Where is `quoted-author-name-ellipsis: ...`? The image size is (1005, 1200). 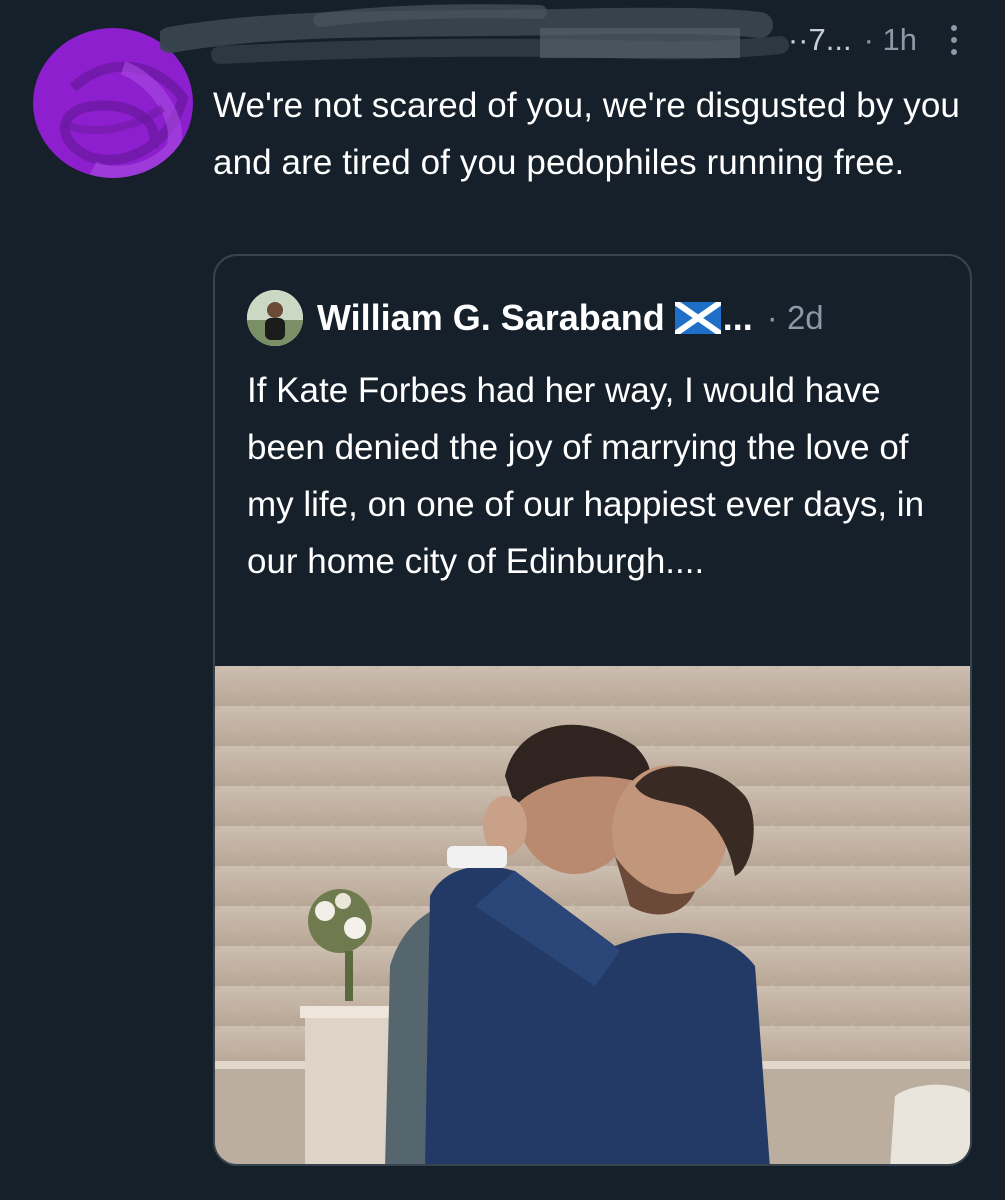 quoted-author-name-ellipsis: ... is located at coordinates (737, 317).